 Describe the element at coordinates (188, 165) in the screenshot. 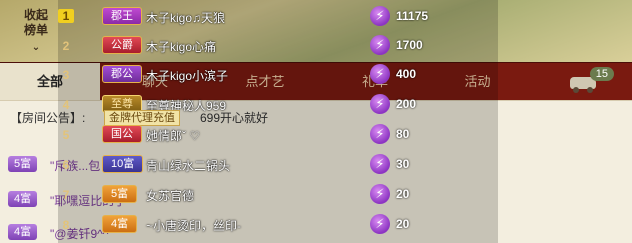

I see `user-name: 青山绿水二锅头` at that location.